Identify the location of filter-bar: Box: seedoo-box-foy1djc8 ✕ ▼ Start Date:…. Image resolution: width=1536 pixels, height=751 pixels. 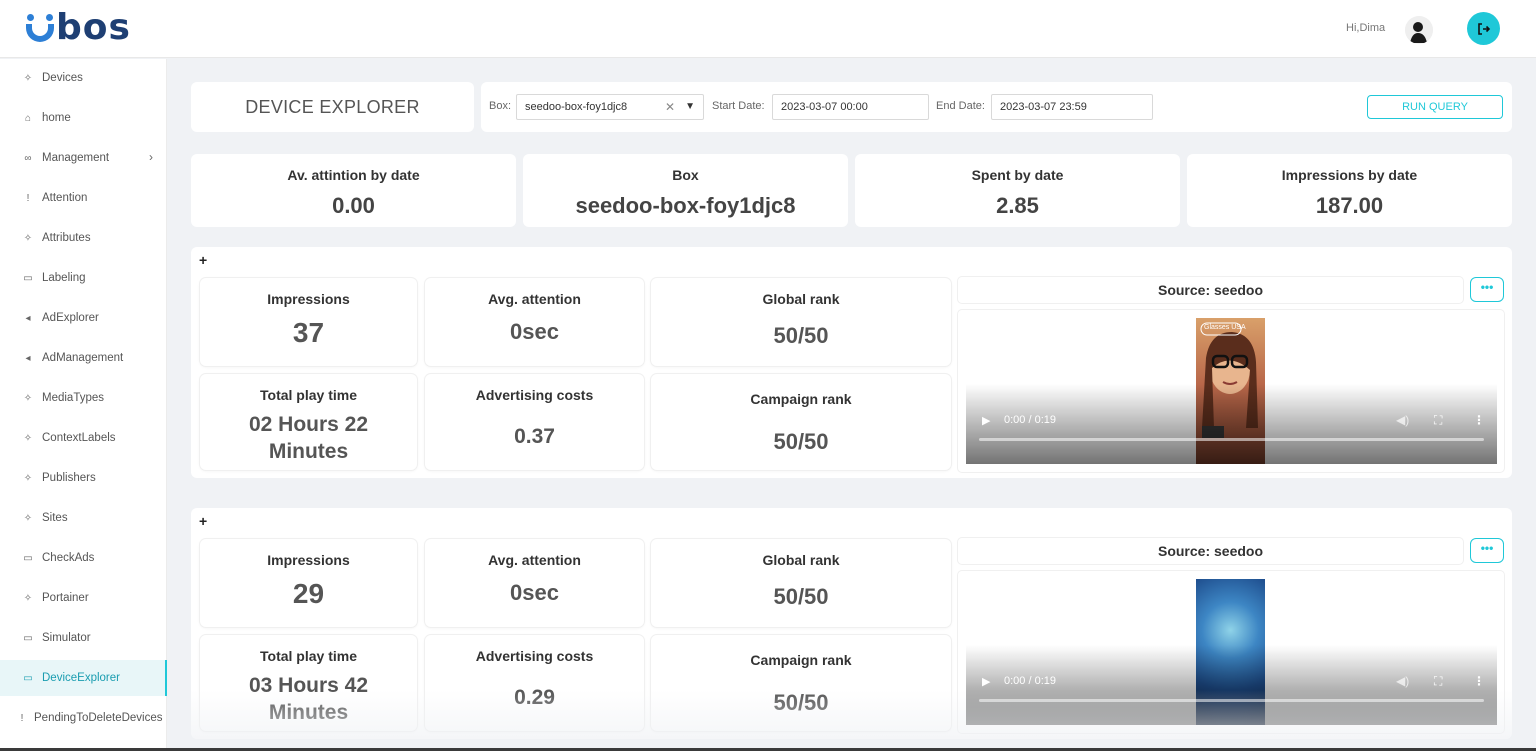
(996, 107).